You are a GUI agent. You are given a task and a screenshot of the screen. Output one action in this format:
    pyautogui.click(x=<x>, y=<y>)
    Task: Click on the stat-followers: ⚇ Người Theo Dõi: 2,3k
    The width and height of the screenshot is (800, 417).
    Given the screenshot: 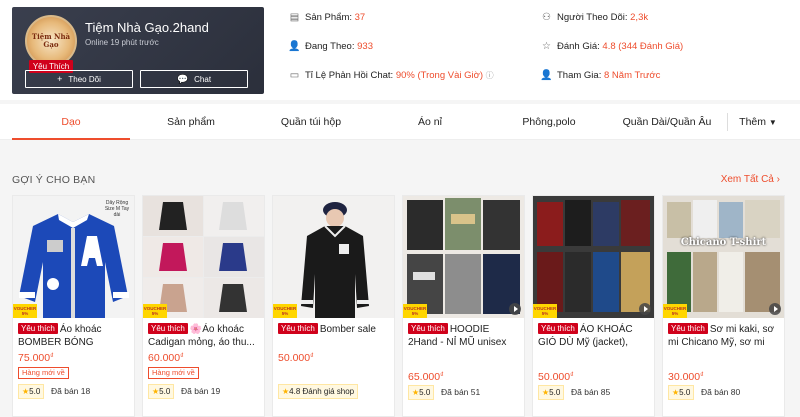 What is the action you would take?
    pyautogui.click(x=594, y=17)
    